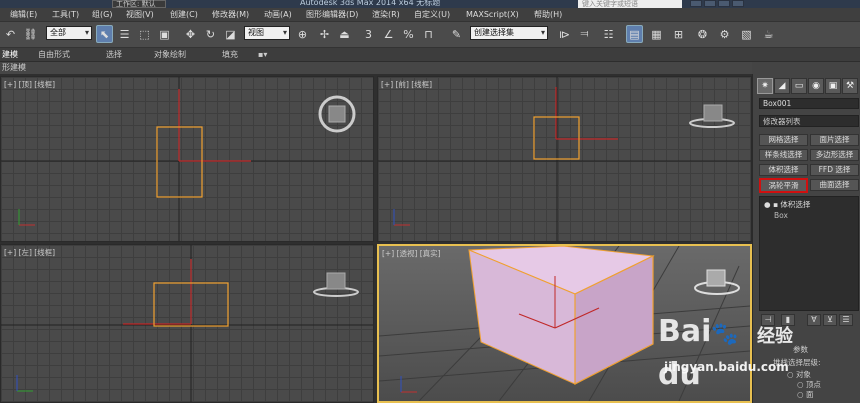 The image size is (860, 403). I want to click on graphite-toggle-icon: ▤, so click(634, 34).